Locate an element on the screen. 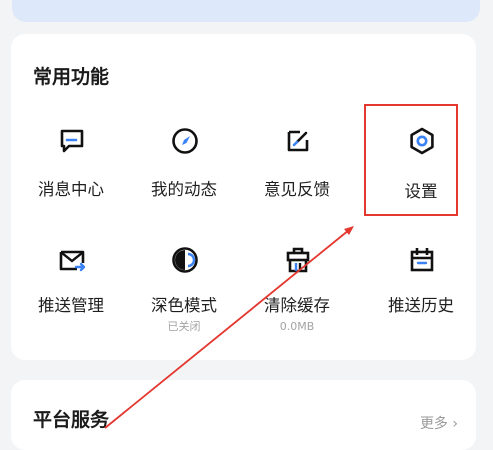  function-item-push-management: 推送管理 is located at coordinates (71, 296).